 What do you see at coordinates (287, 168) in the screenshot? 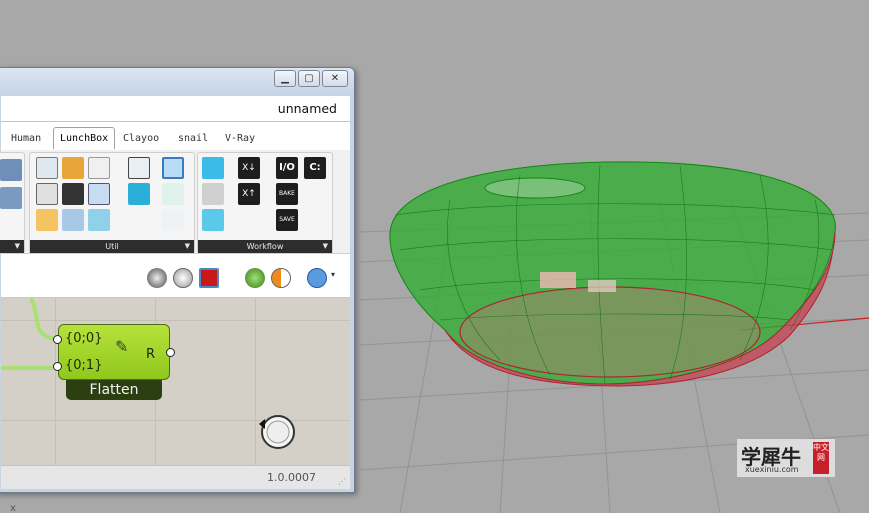
I see `io-button: I/O` at bounding box center [287, 168].